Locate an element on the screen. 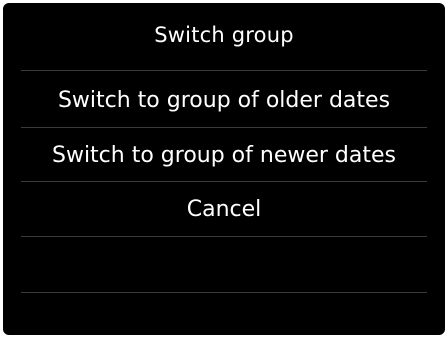 This screenshot has height=338, width=448. empty-menu-slot is located at coordinates (224, 314).